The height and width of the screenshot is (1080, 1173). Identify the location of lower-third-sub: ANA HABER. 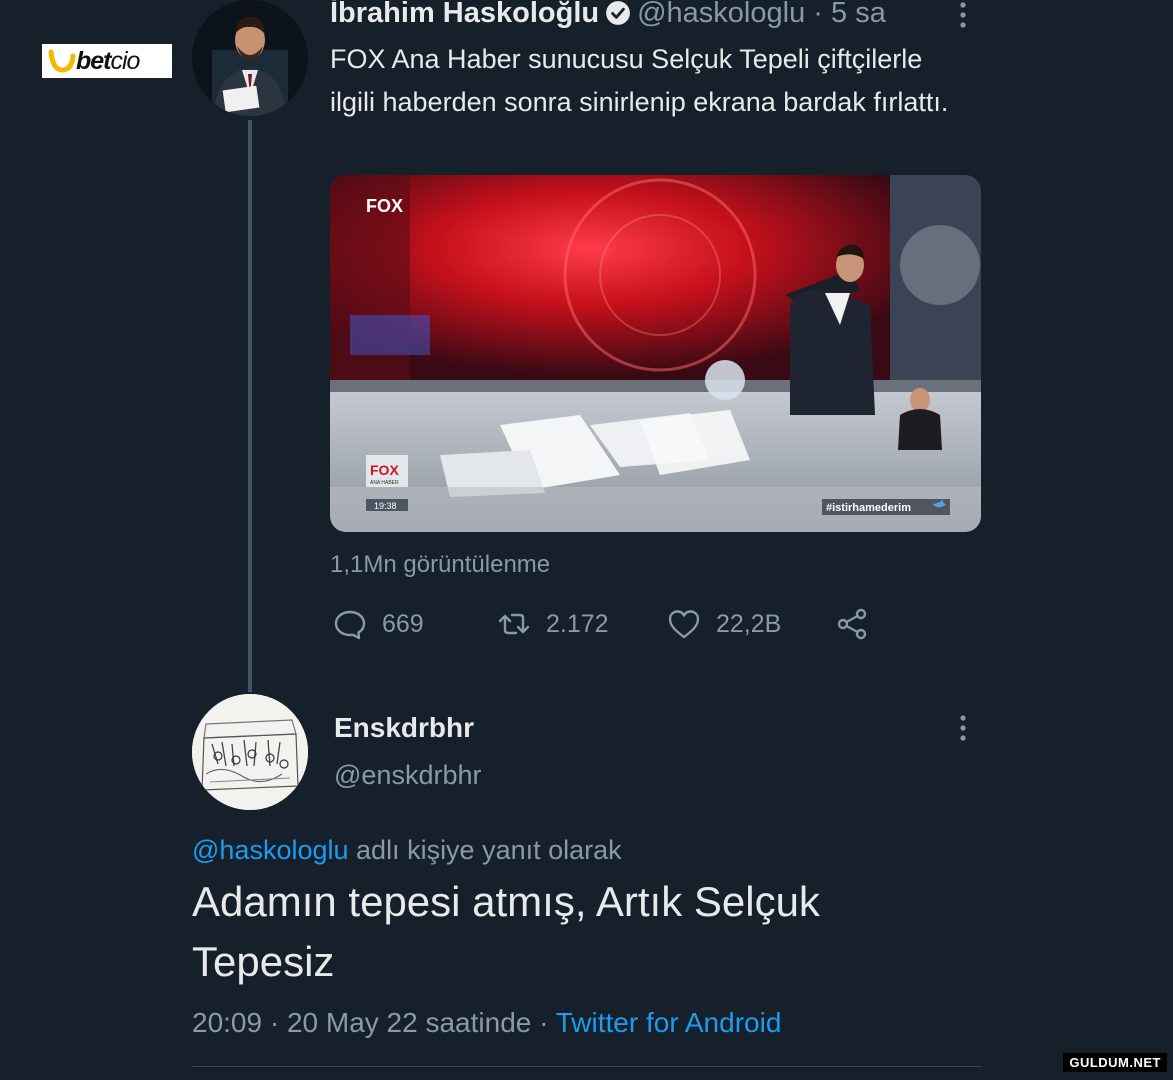
(384, 483).